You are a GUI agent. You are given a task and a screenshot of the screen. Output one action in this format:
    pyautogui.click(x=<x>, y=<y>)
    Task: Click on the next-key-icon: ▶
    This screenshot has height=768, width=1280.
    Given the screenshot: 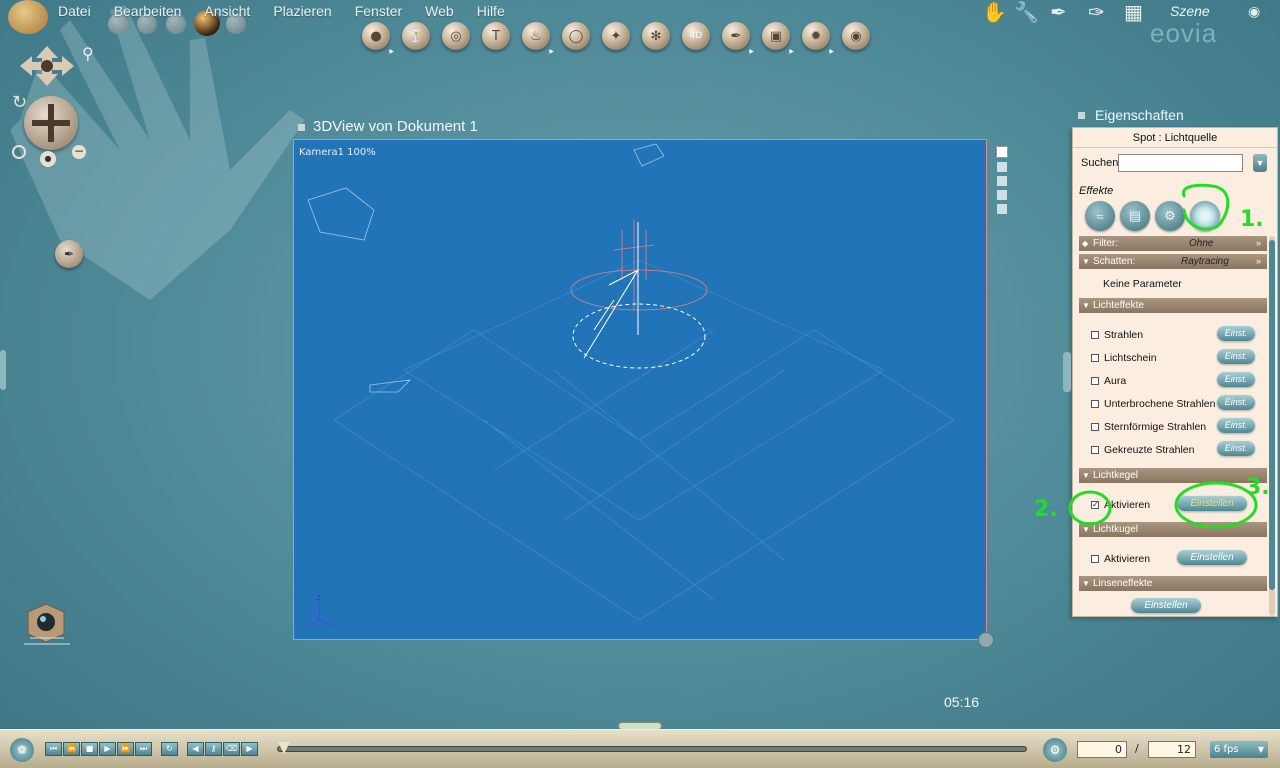 What is the action you would take?
    pyautogui.click(x=249, y=749)
    